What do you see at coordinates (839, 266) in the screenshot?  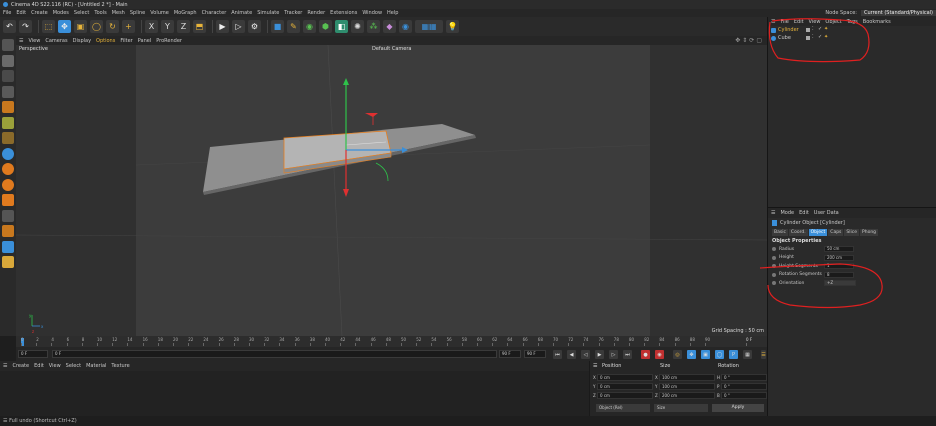 I see `height-segments-field: 1` at bounding box center [839, 266].